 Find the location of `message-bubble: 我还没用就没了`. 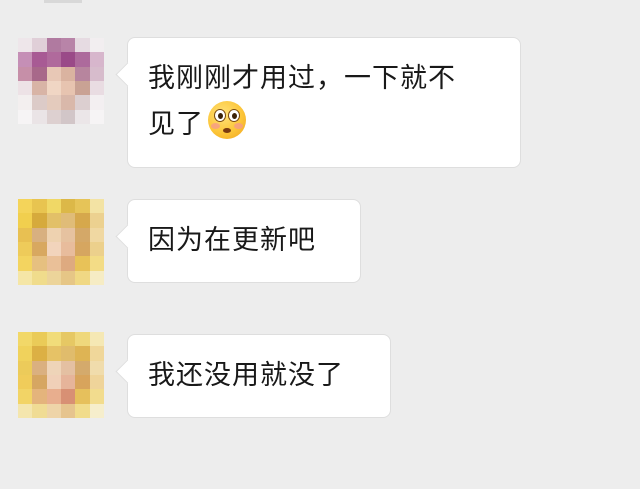

message-bubble: 我还没用就没了 is located at coordinates (259, 376).